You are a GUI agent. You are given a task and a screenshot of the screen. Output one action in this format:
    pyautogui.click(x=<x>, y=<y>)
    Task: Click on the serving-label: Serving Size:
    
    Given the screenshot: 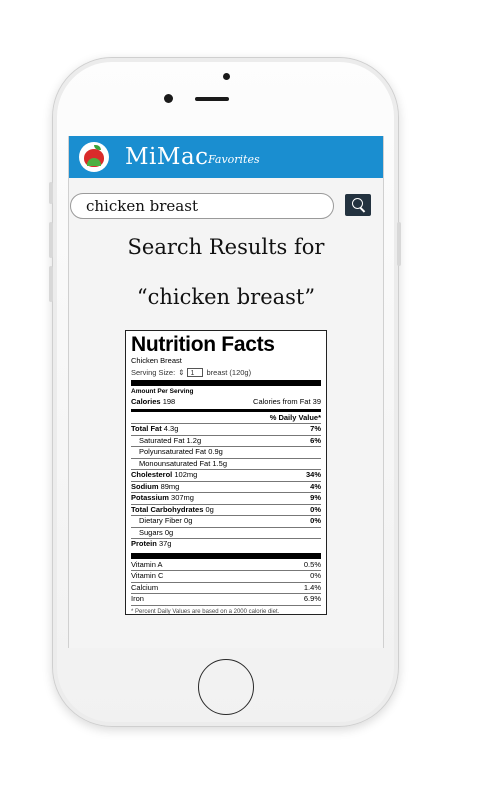 What is the action you would take?
    pyautogui.click(x=153, y=372)
    